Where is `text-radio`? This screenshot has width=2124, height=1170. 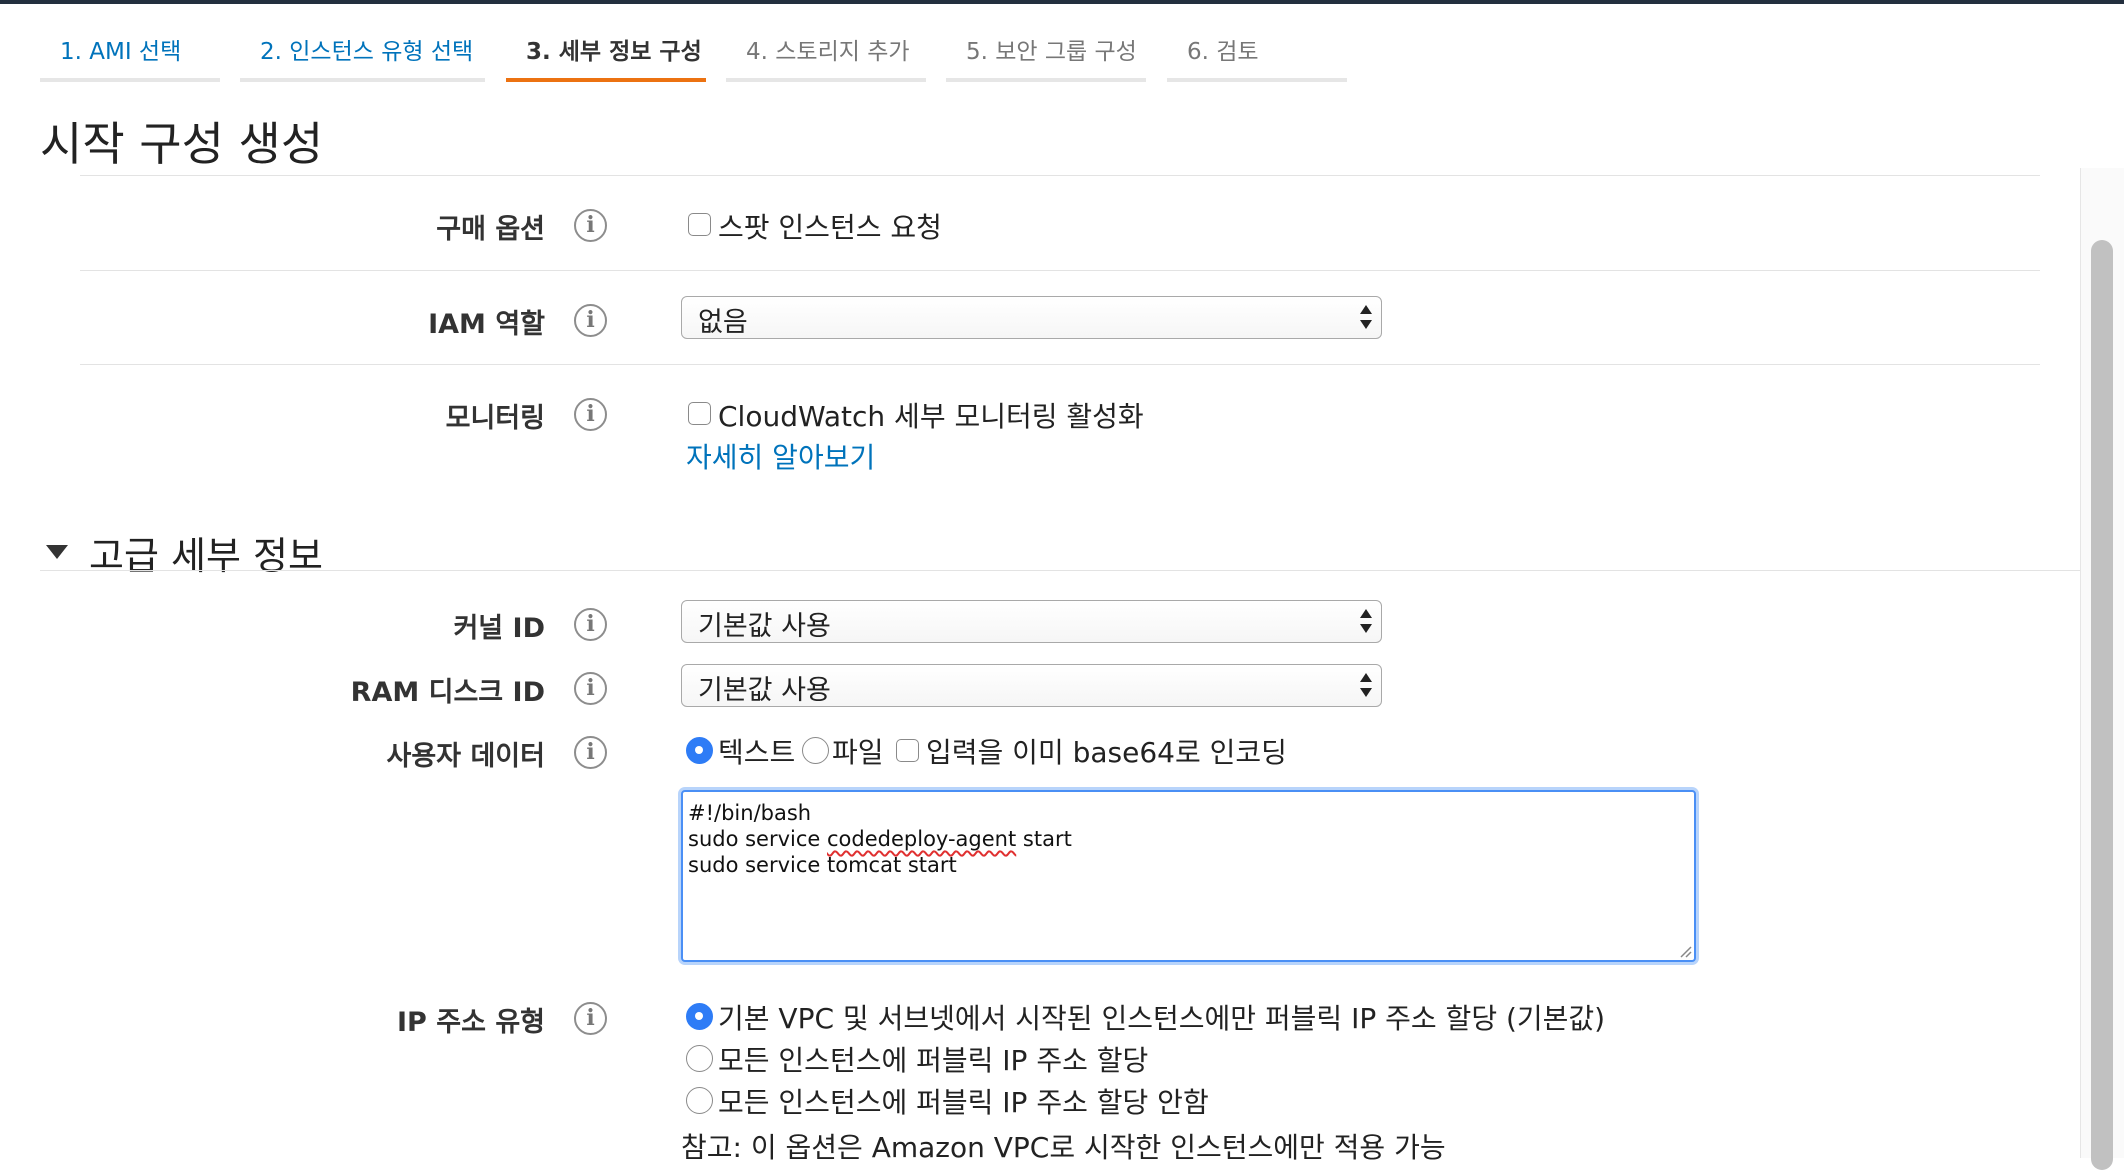
text-radio is located at coordinates (699, 750).